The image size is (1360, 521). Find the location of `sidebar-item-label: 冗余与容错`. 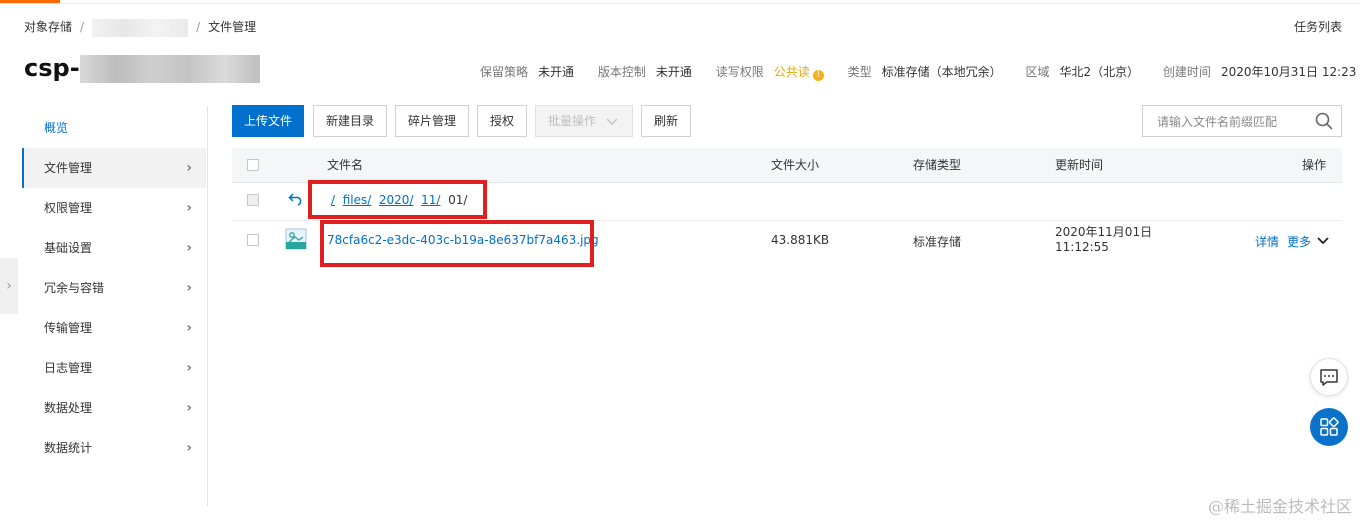

sidebar-item-label: 冗余与容错 is located at coordinates (74, 288).